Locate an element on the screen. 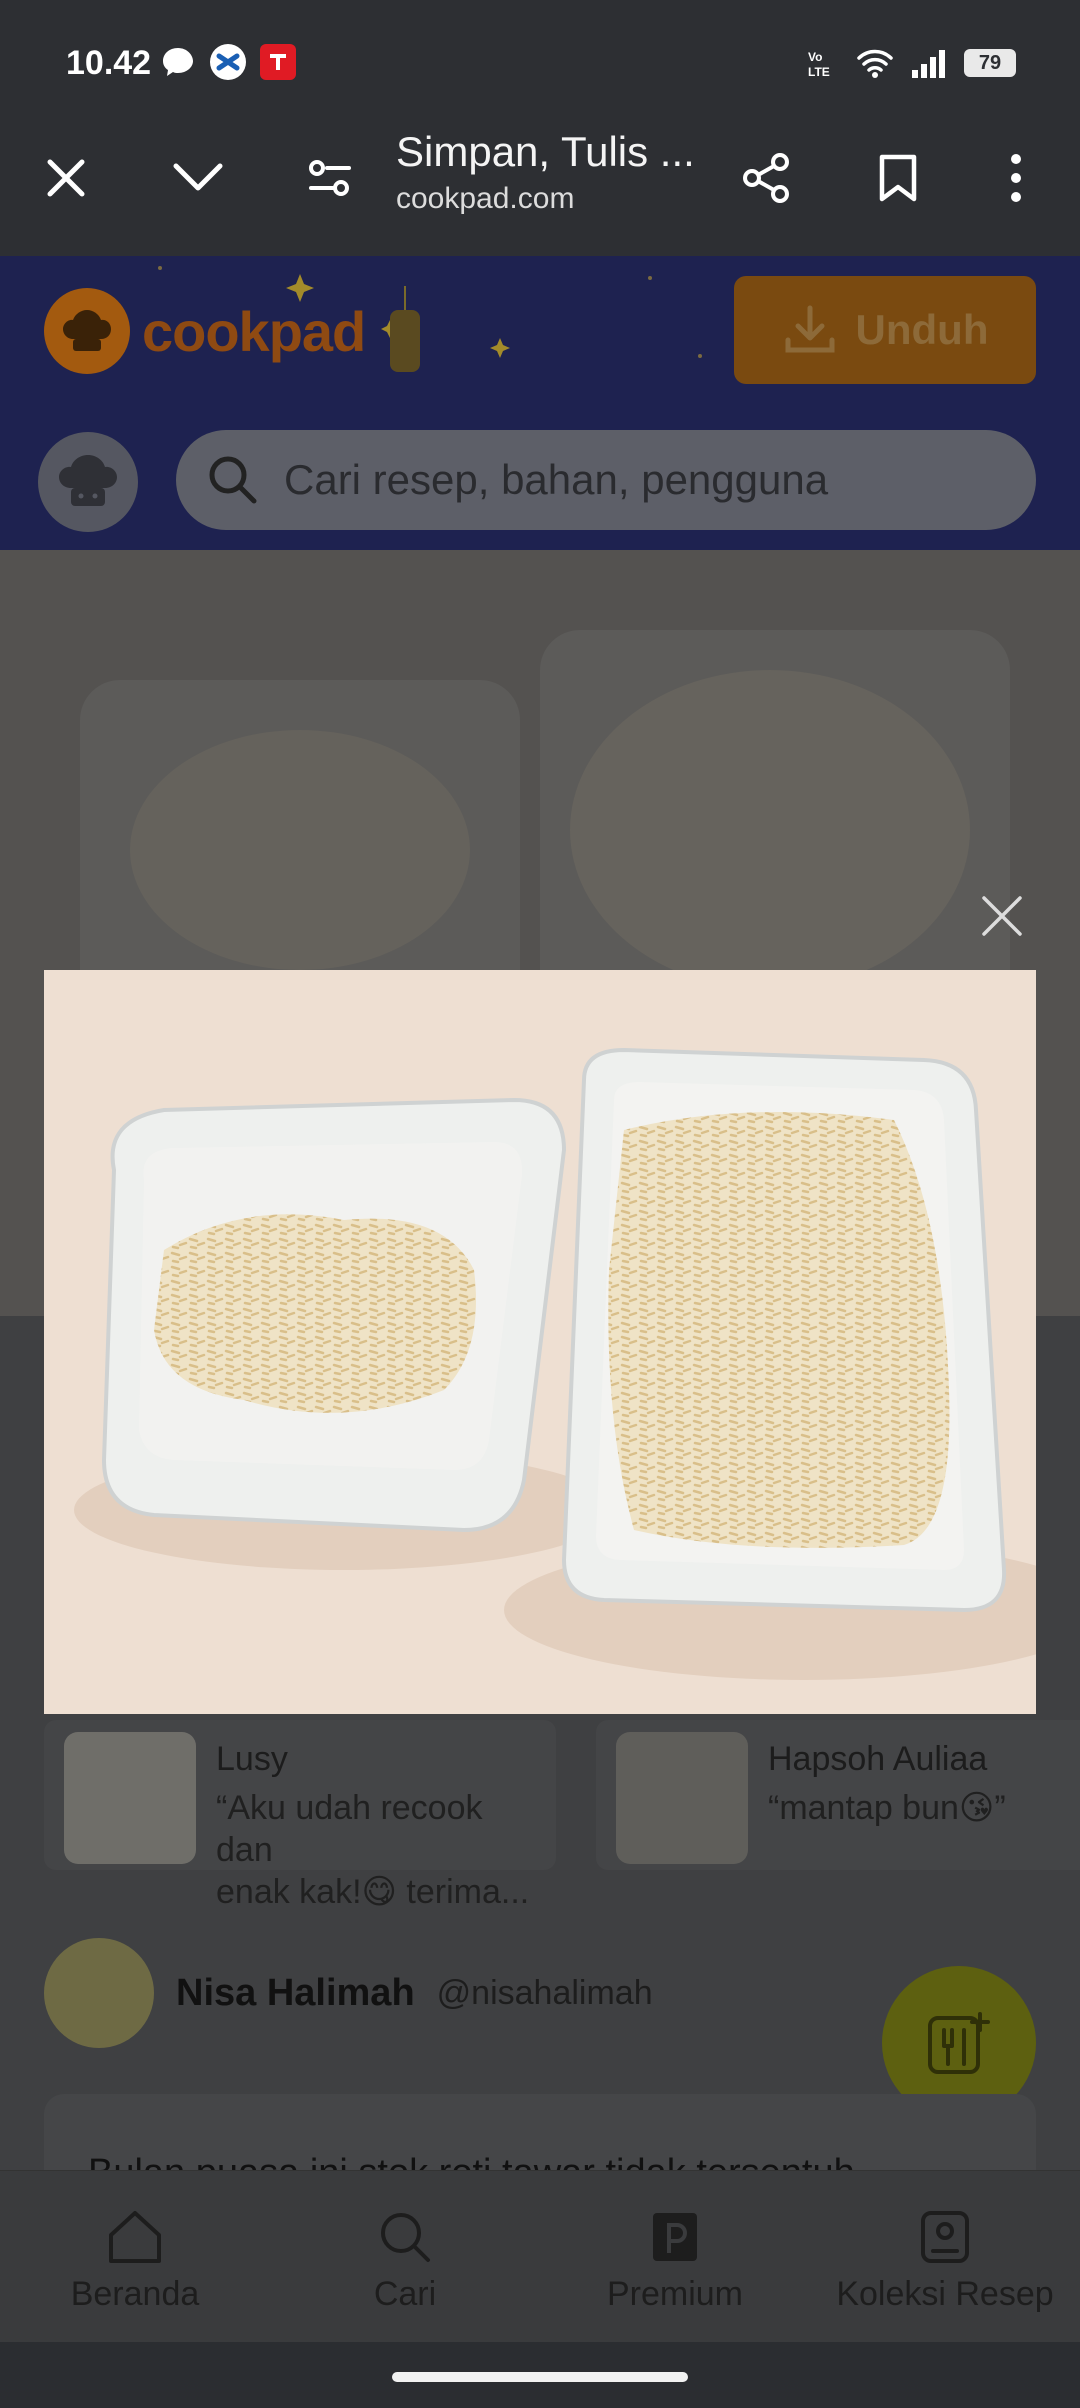 This screenshot has height=2408, width=1080. chef-hat-logo-icon is located at coordinates (87, 331).